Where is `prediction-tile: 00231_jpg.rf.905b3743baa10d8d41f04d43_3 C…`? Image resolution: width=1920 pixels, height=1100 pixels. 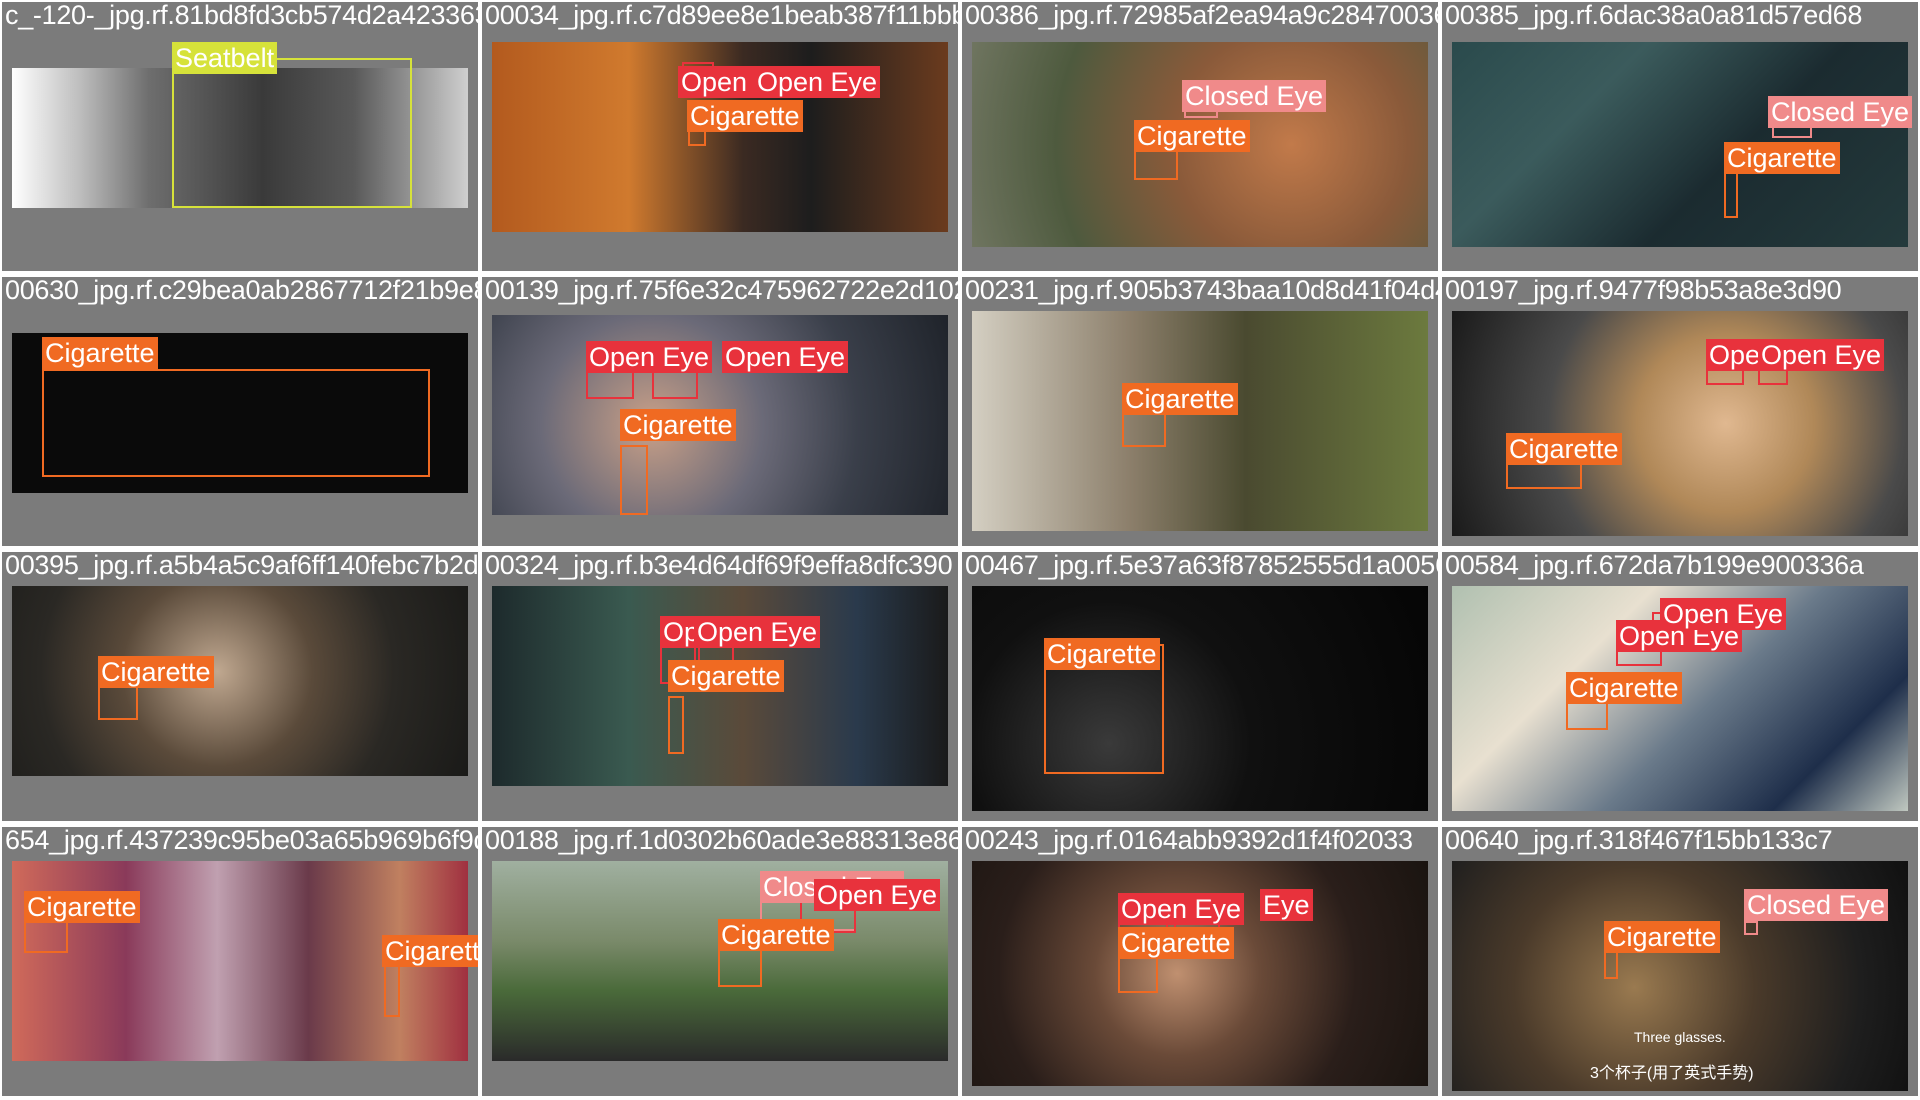
prediction-tile: 00231_jpg.rf.905b3743baa10d8d41f04d43_3 C… is located at coordinates (1200, 411).